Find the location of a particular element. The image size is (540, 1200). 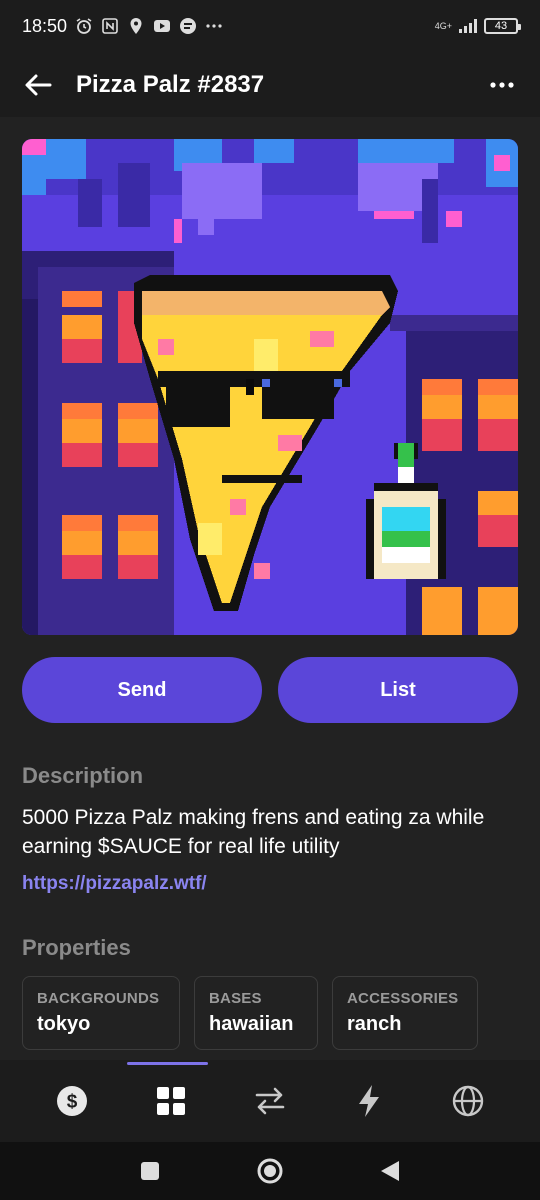

network-indicator: 4G+ is located at coordinates (443, 25).